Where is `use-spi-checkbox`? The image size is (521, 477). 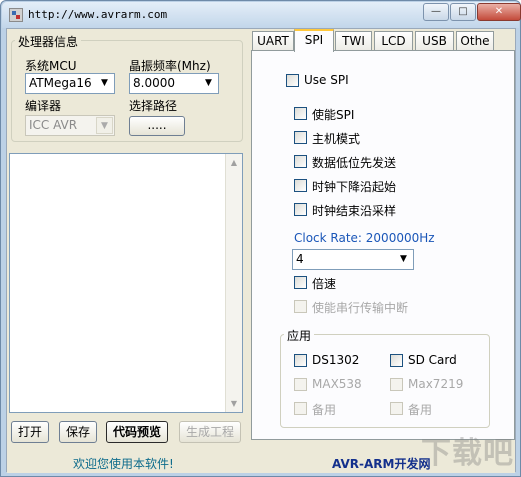 use-spi-checkbox is located at coordinates (292, 80).